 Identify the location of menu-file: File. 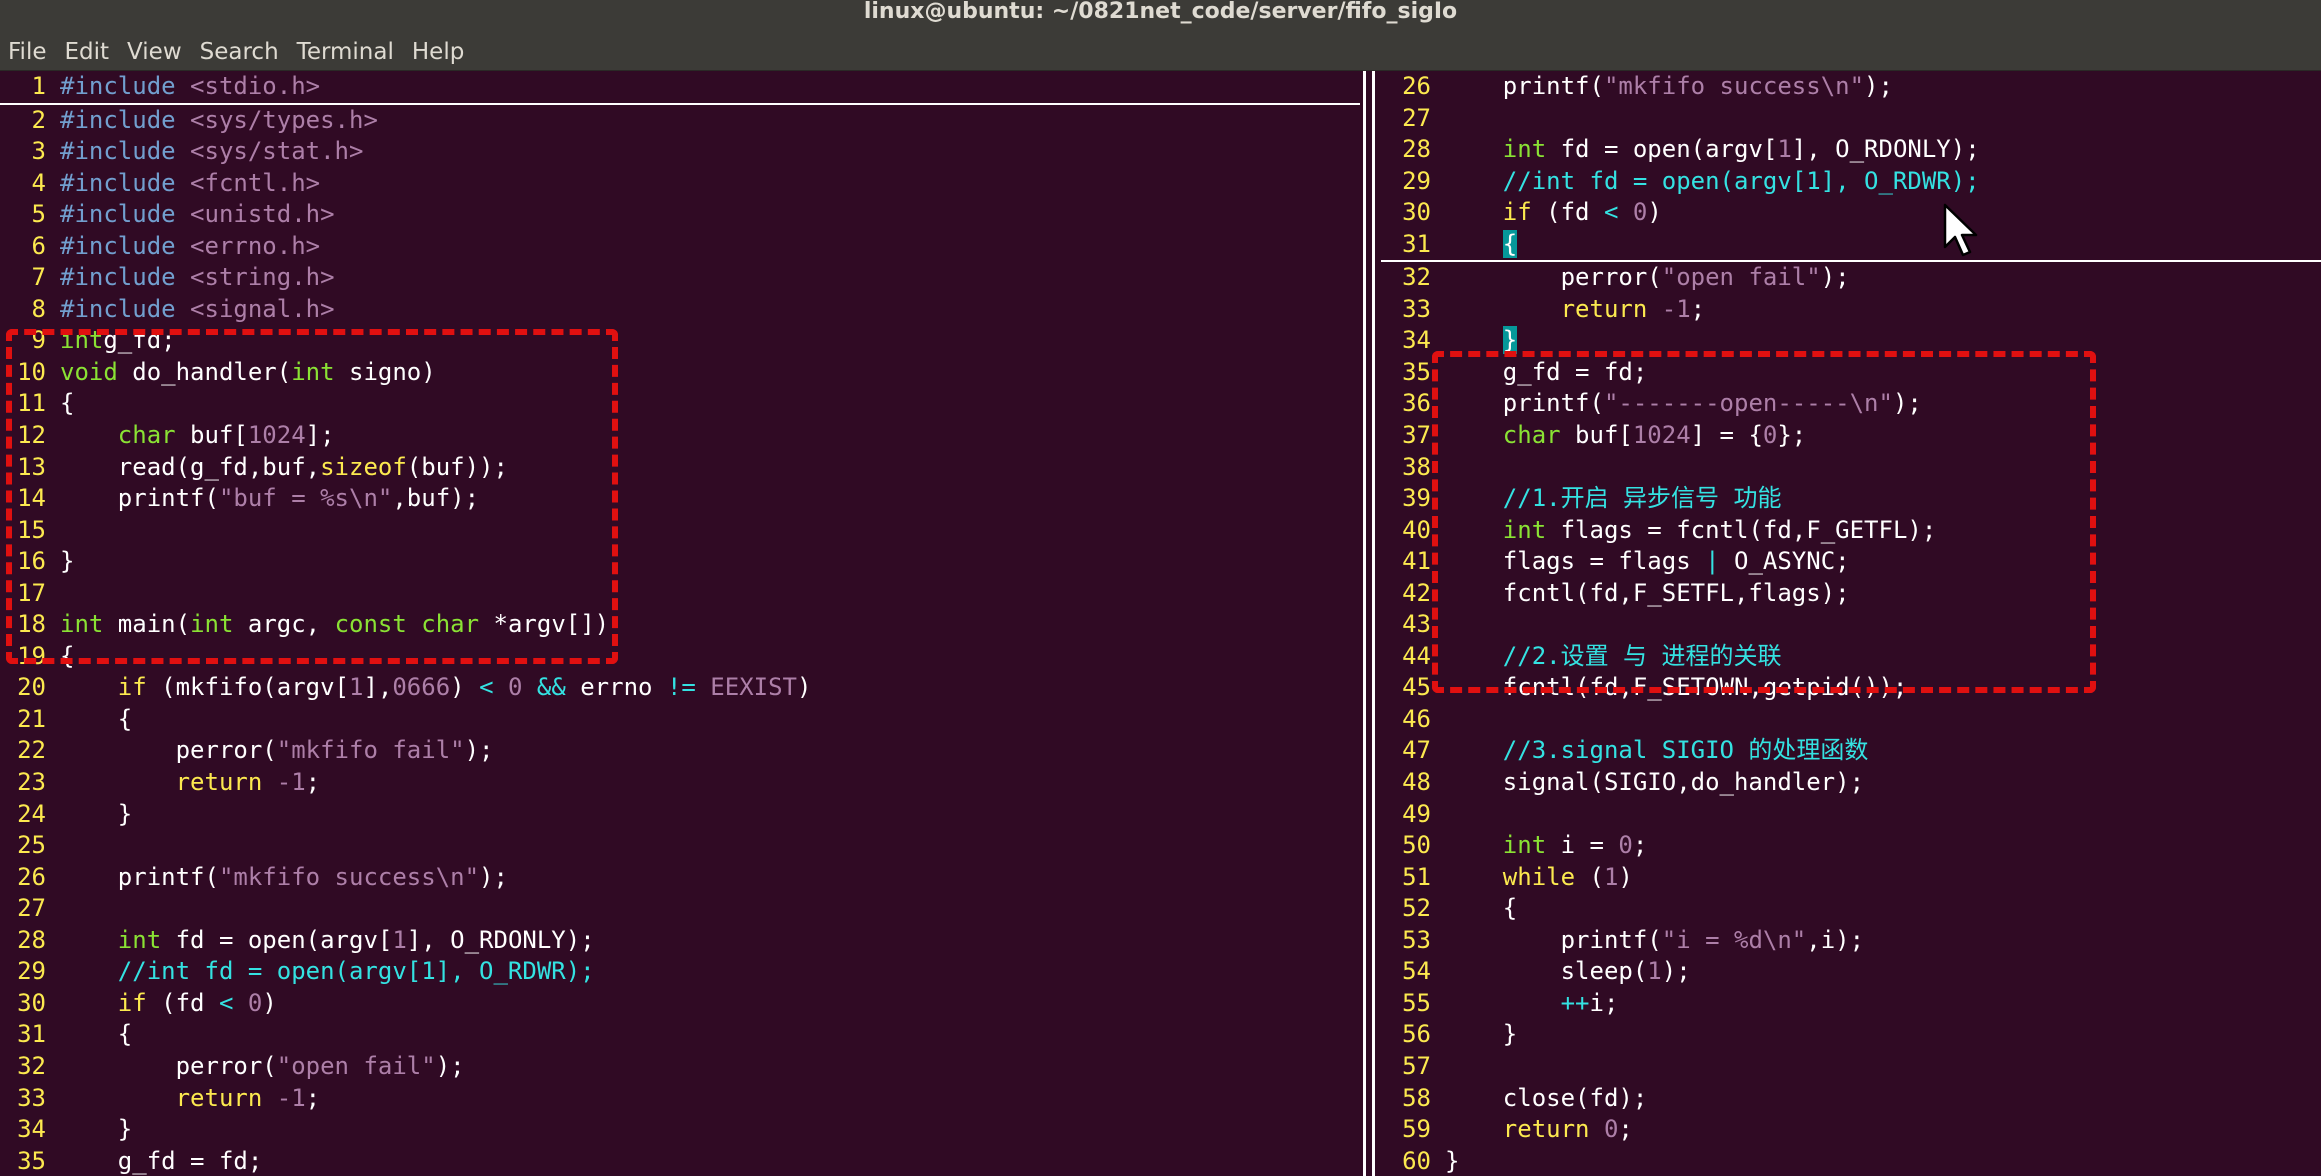
(27, 52).